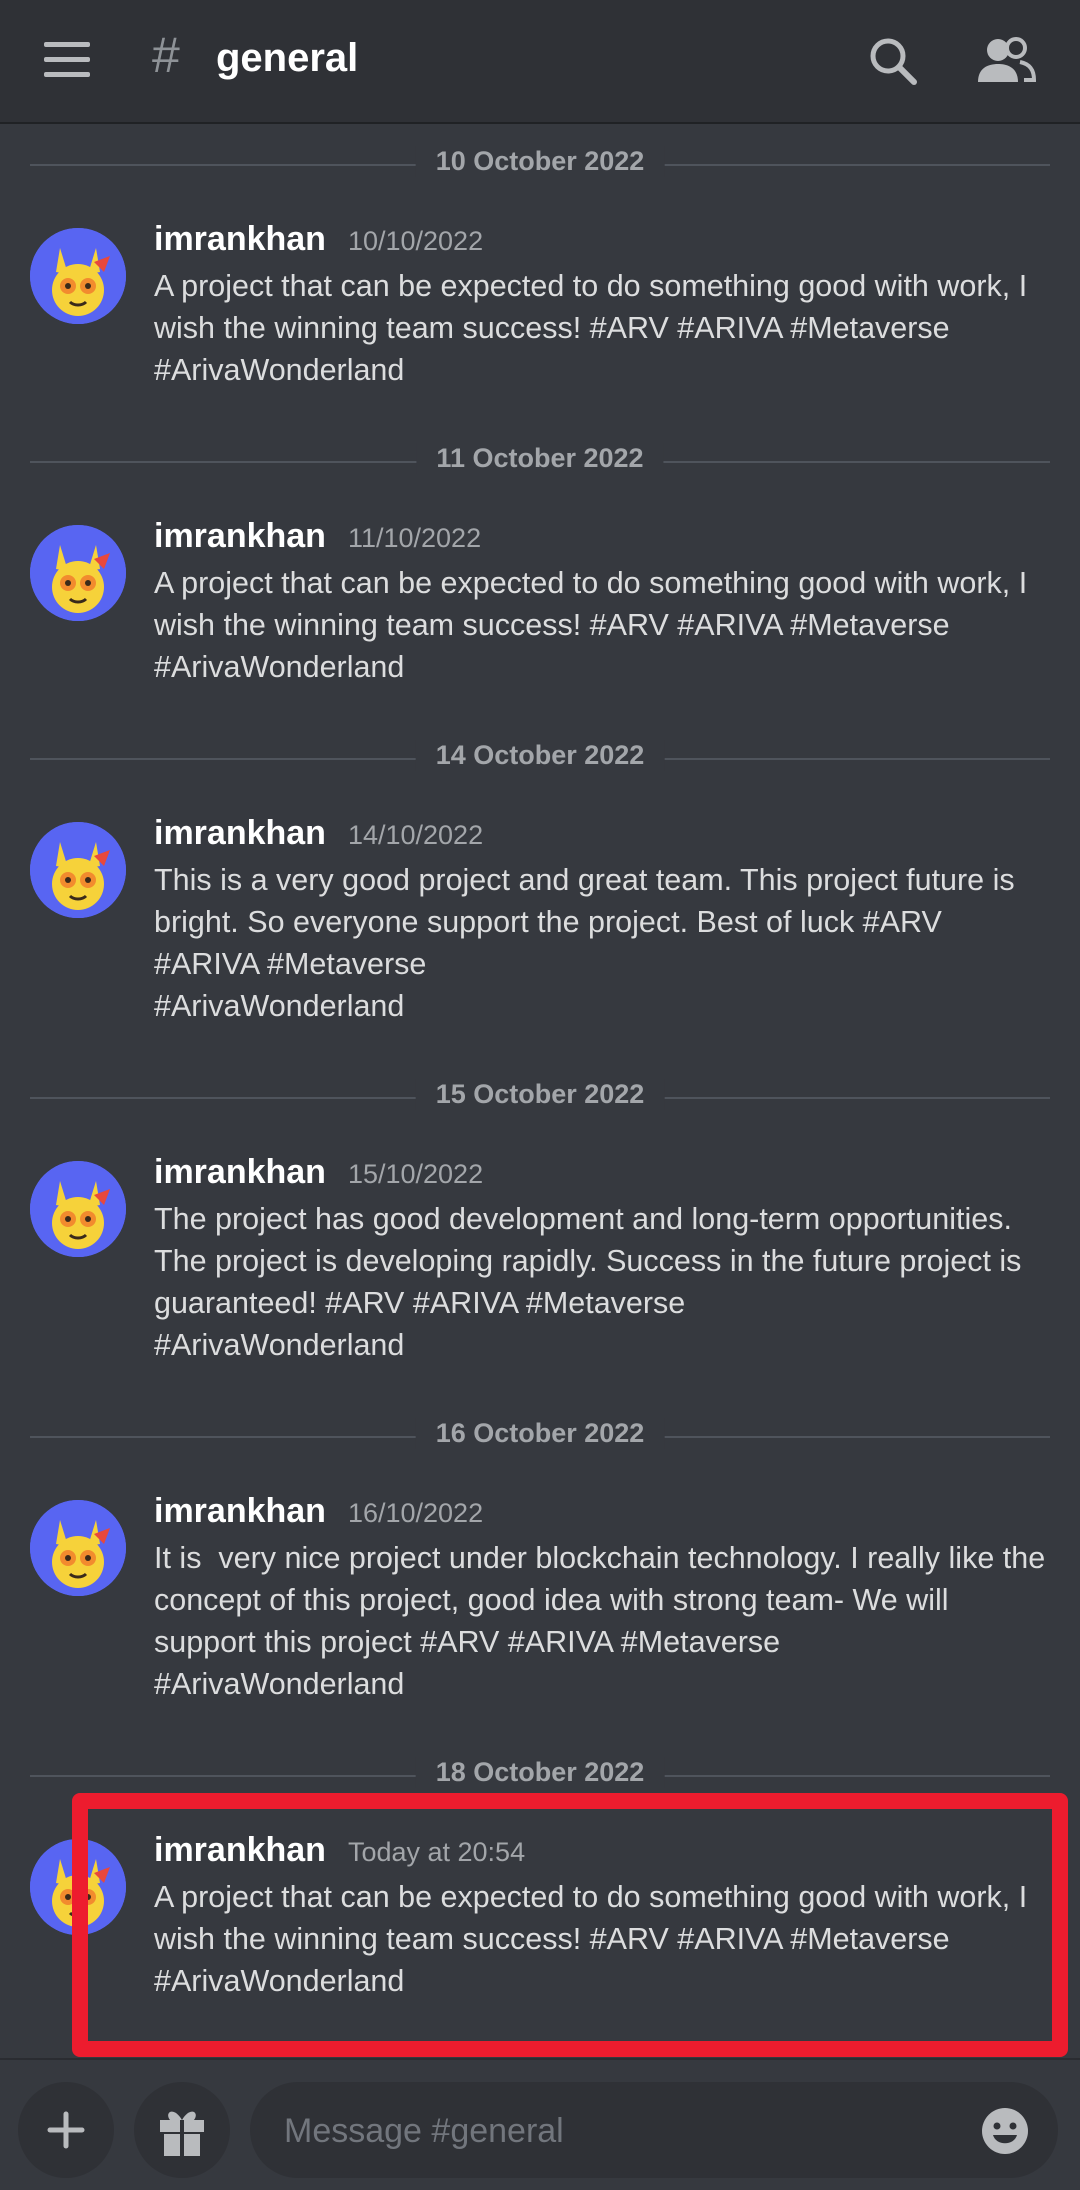 This screenshot has height=2190, width=1080. Describe the element at coordinates (602, 1850) in the screenshot. I see `message-header: imrankhan Today at 20:54` at that location.